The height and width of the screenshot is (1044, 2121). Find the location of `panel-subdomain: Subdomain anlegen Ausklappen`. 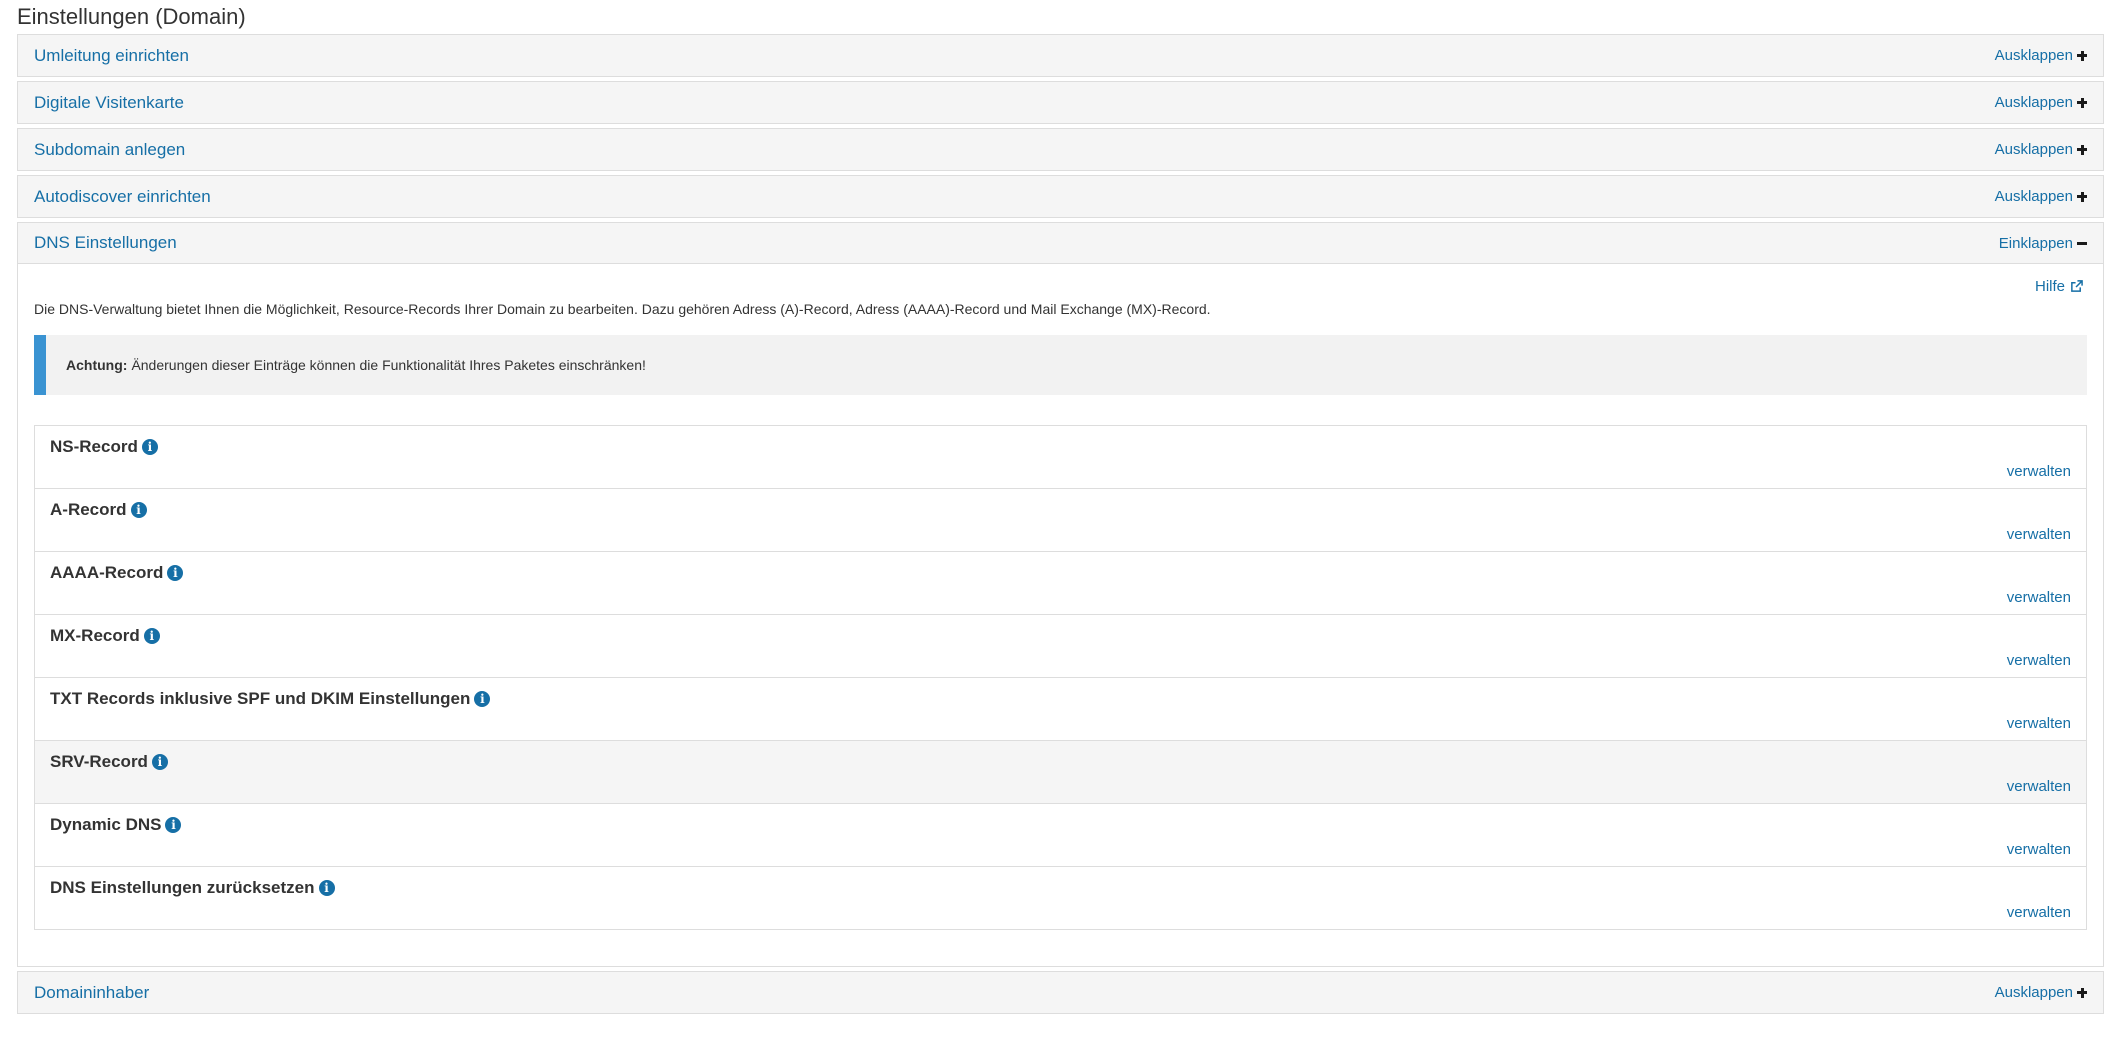

panel-subdomain: Subdomain anlegen Ausklappen is located at coordinates (1060, 149).